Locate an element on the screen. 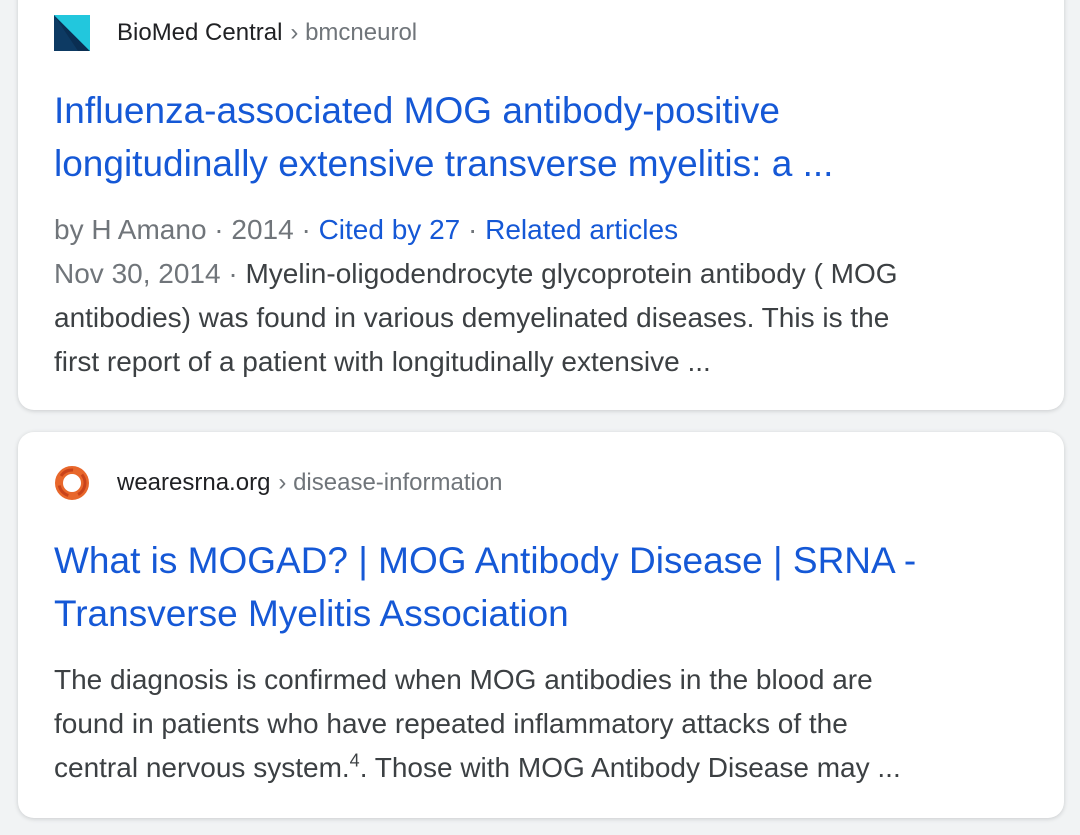 The height and width of the screenshot is (835, 1080). result-date: Nov 30, 2014 · is located at coordinates (150, 273).